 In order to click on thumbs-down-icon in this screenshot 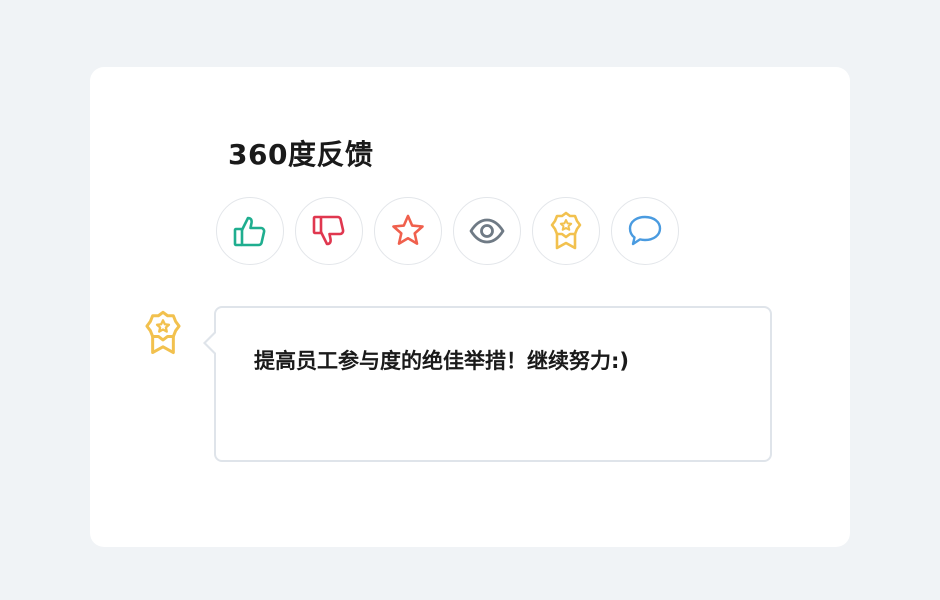, I will do `click(329, 231)`.